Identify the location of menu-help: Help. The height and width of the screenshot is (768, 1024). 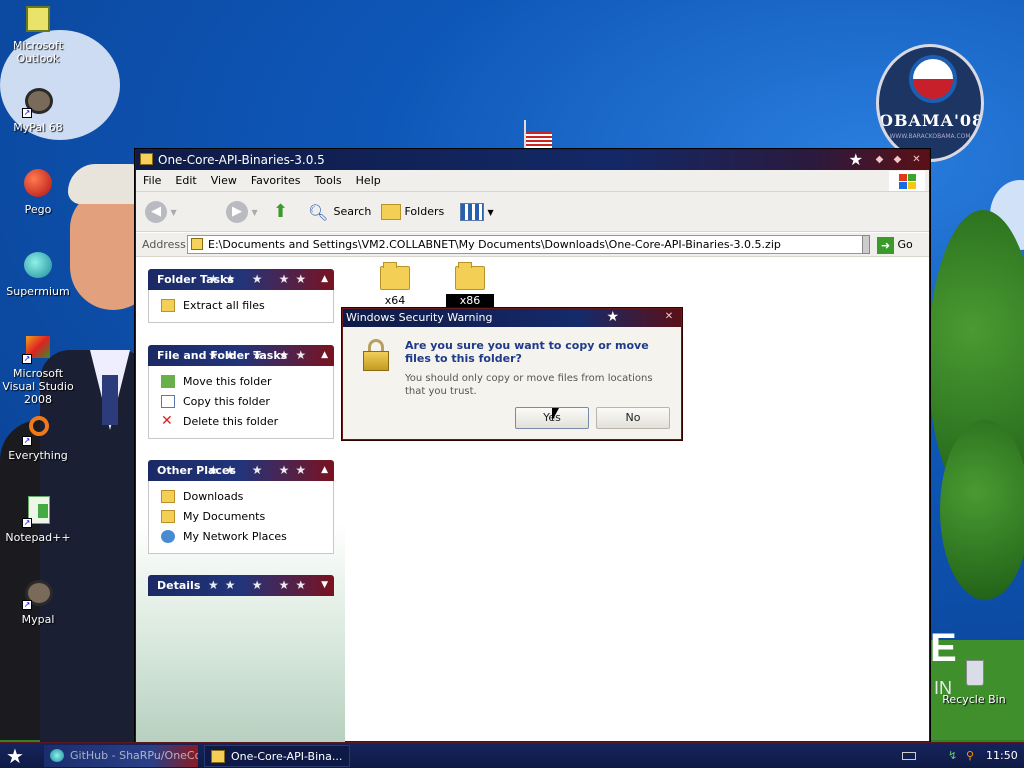
(368, 181).